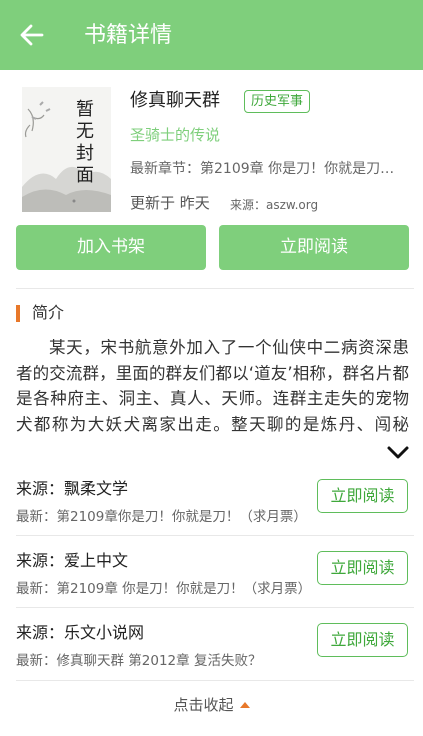 This screenshot has width=423, height=736. What do you see at coordinates (161, 517) in the screenshot?
I see `source-latest-chapter: 最新：第2109章你是刀！你就是刀！（求月票）` at bounding box center [161, 517].